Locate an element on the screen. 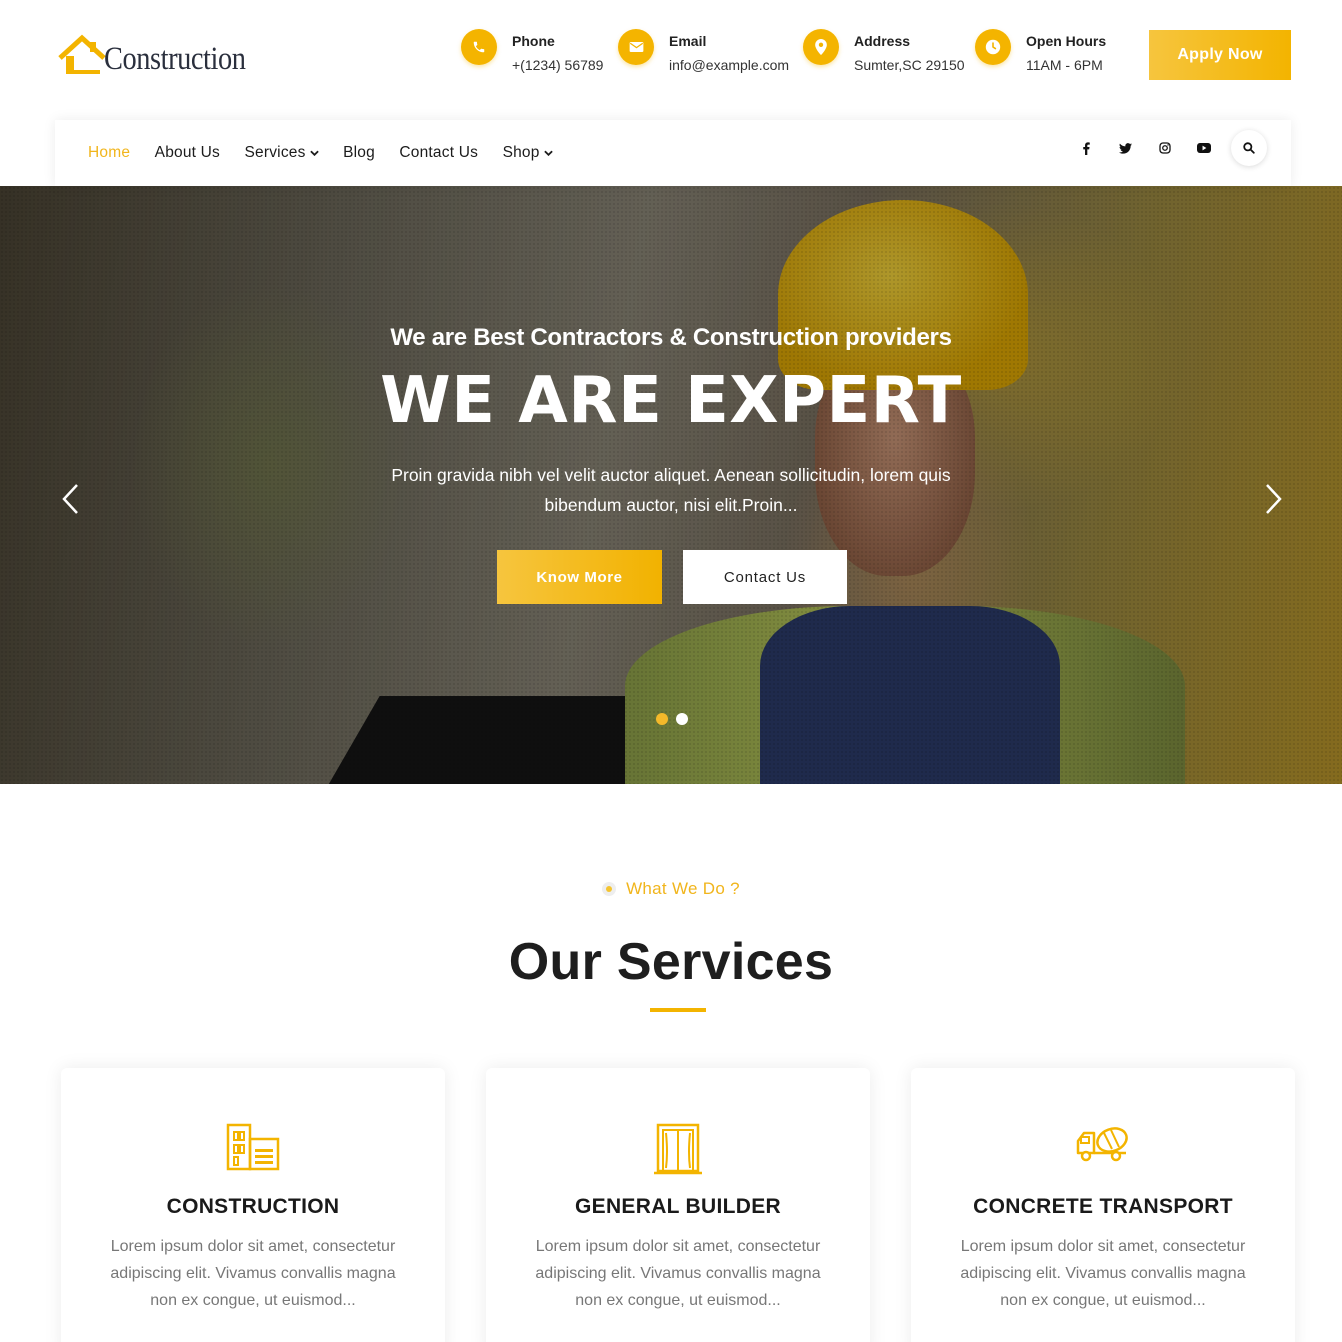  section-eyebrow: What We Do ? is located at coordinates (671, 889).